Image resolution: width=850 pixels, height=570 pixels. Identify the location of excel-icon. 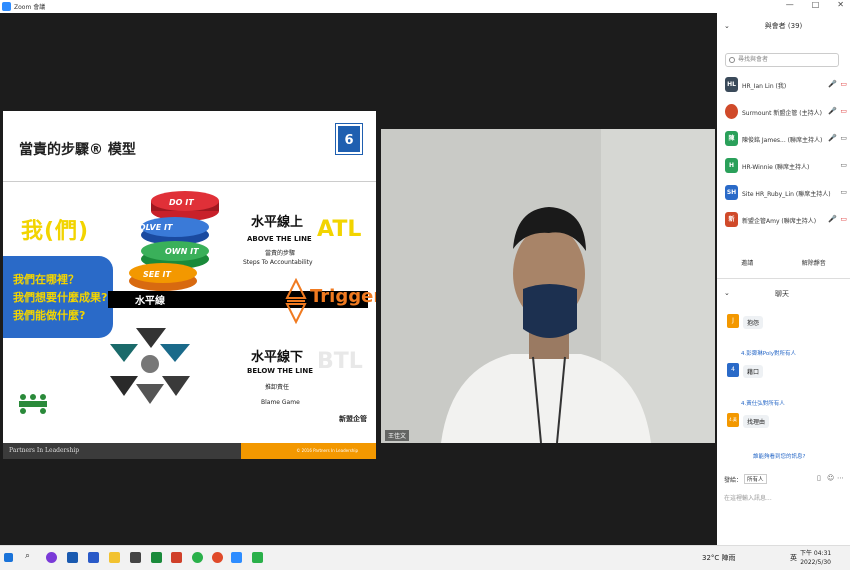
(156, 557).